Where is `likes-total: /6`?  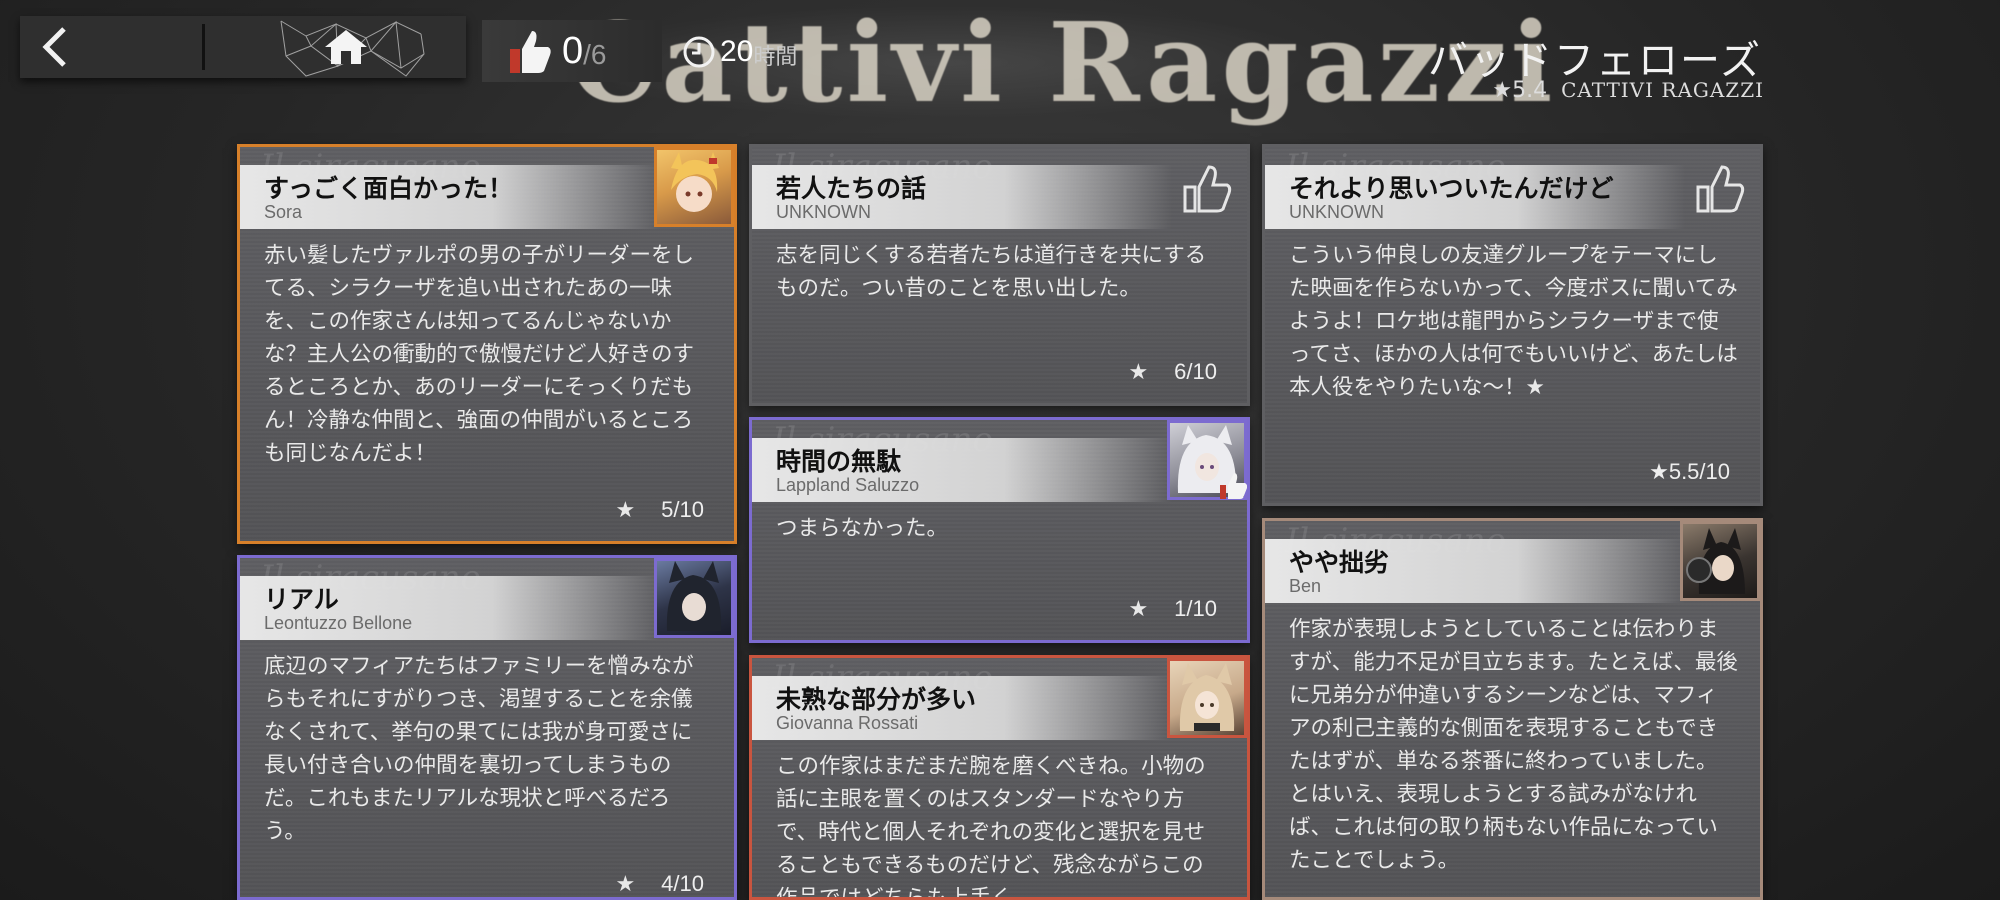
likes-total: /6 is located at coordinates (595, 54).